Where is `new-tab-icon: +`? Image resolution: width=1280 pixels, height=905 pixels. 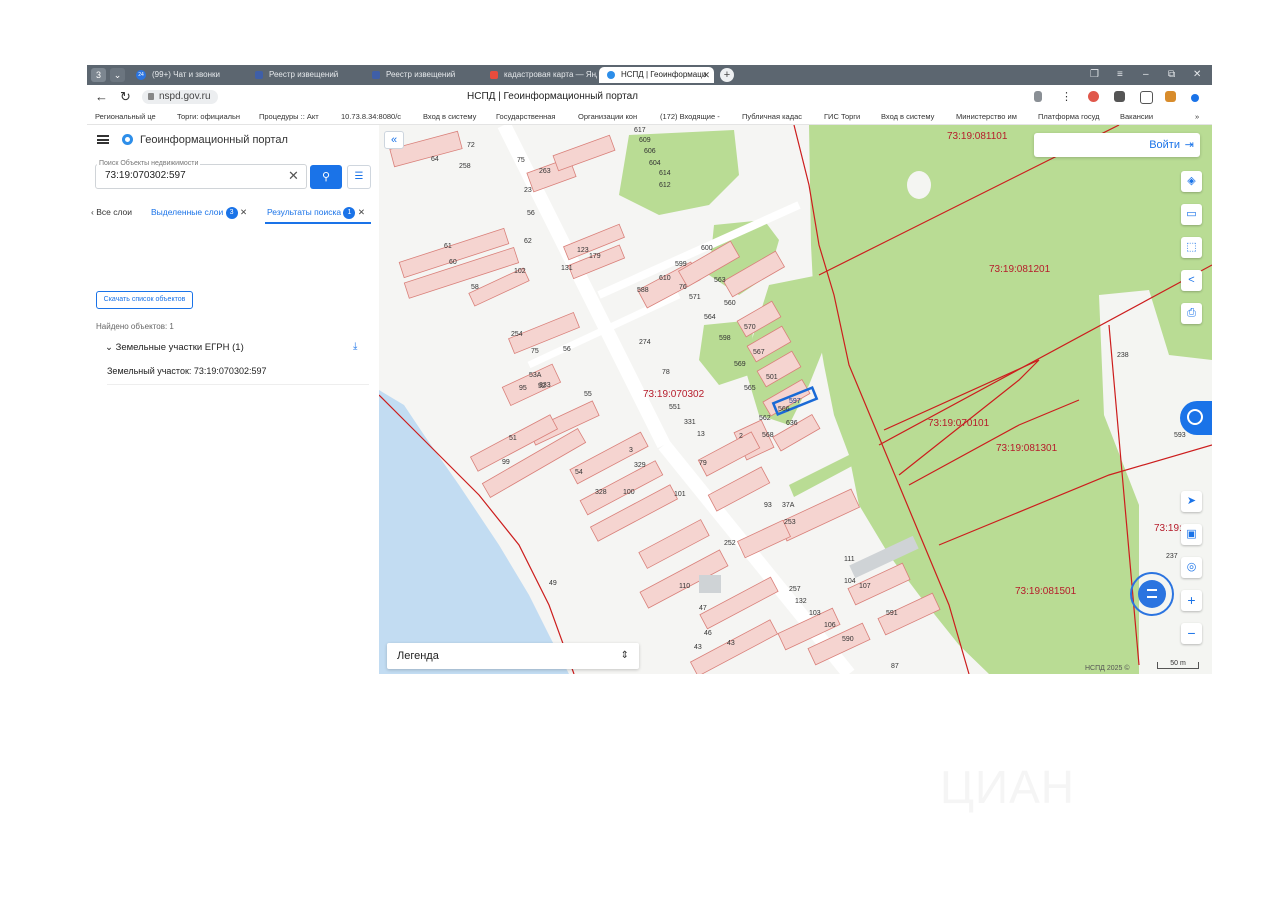 new-tab-icon: + is located at coordinates (727, 75).